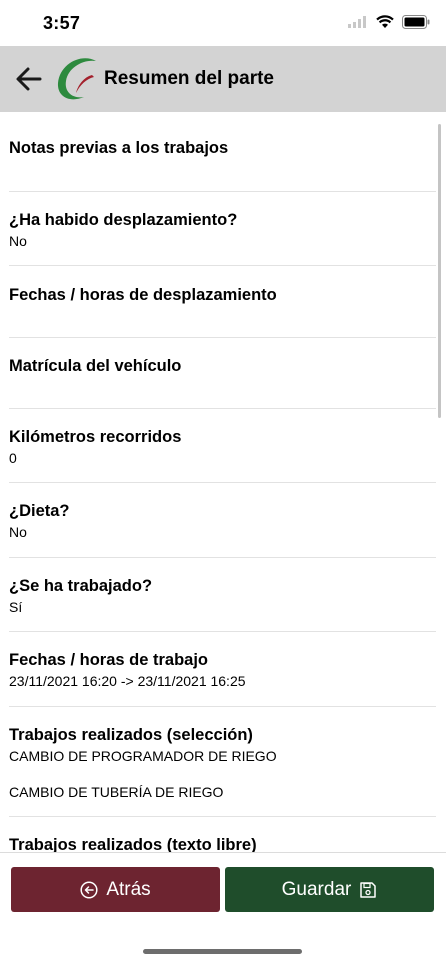 Image resolution: width=446 pixels, height=965 pixels. I want to click on home-indicator, so click(222, 951).